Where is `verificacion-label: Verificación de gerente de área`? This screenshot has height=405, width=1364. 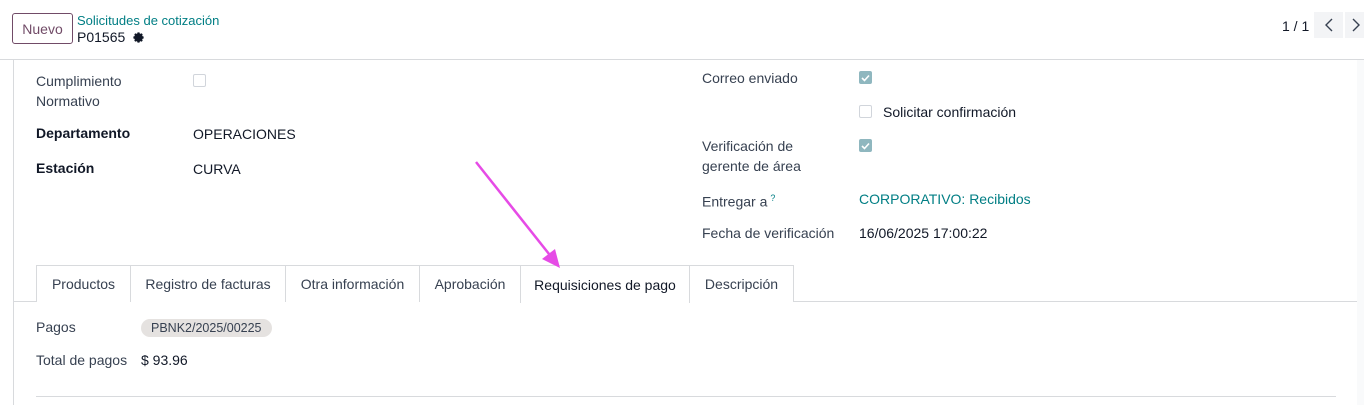
verificacion-label: Verificación de gerente de área is located at coordinates (751, 156).